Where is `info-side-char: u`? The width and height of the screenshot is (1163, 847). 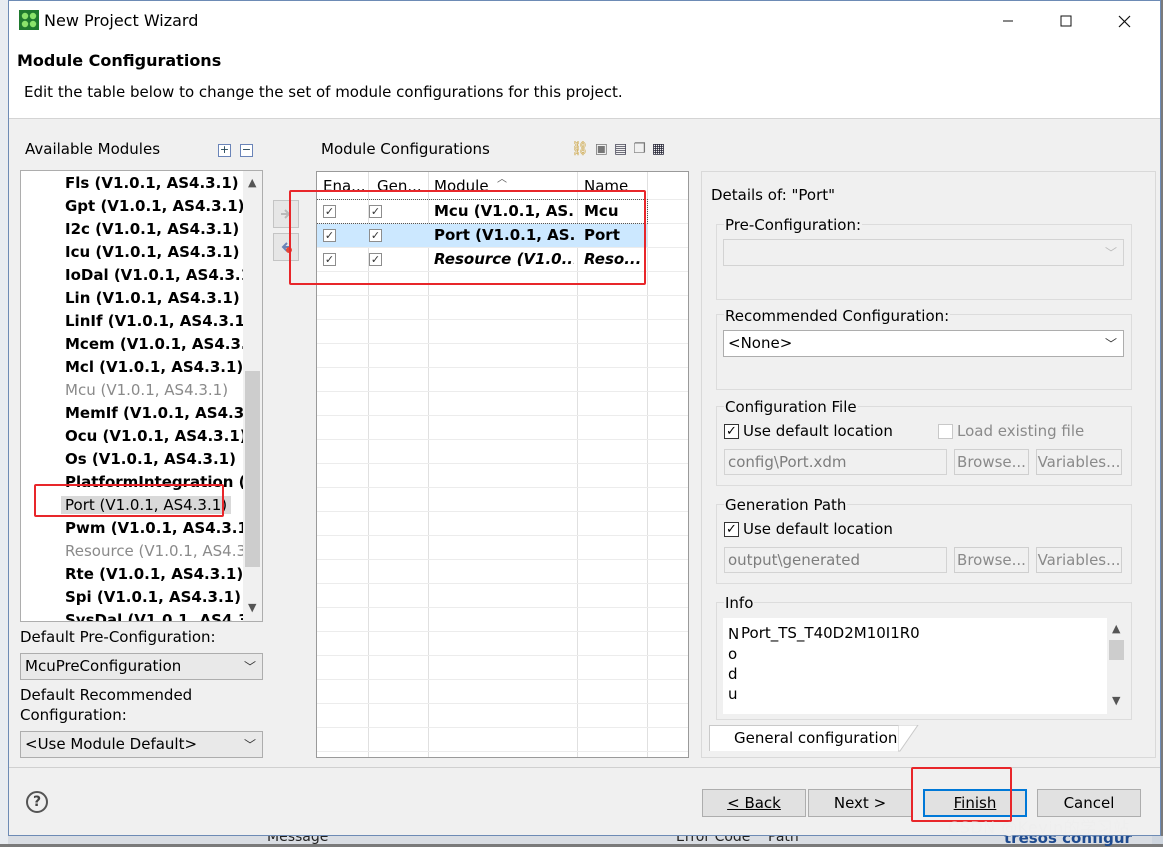
info-side-char: u is located at coordinates (733, 694).